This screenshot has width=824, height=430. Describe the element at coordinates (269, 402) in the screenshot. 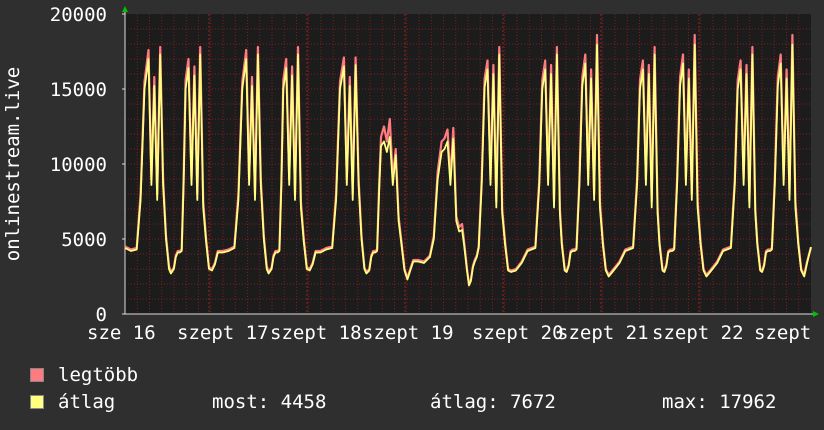

I see `stat-now: most: 4458` at that location.